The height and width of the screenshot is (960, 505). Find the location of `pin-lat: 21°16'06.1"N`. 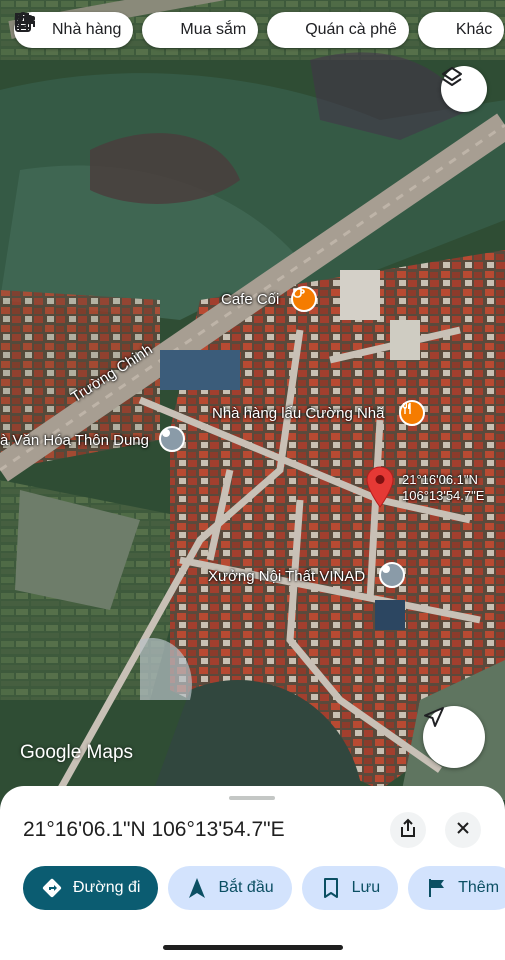

pin-lat: 21°16'06.1"N is located at coordinates (440, 479).